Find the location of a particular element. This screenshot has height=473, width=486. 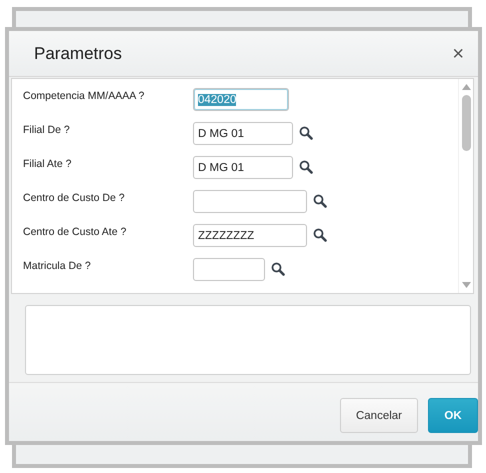

field-label: Matricula De ? is located at coordinates (57, 265).